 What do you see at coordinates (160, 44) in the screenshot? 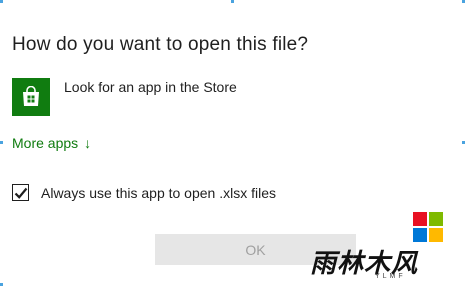
I see `dialog-title: How do you want to open this file?` at bounding box center [160, 44].